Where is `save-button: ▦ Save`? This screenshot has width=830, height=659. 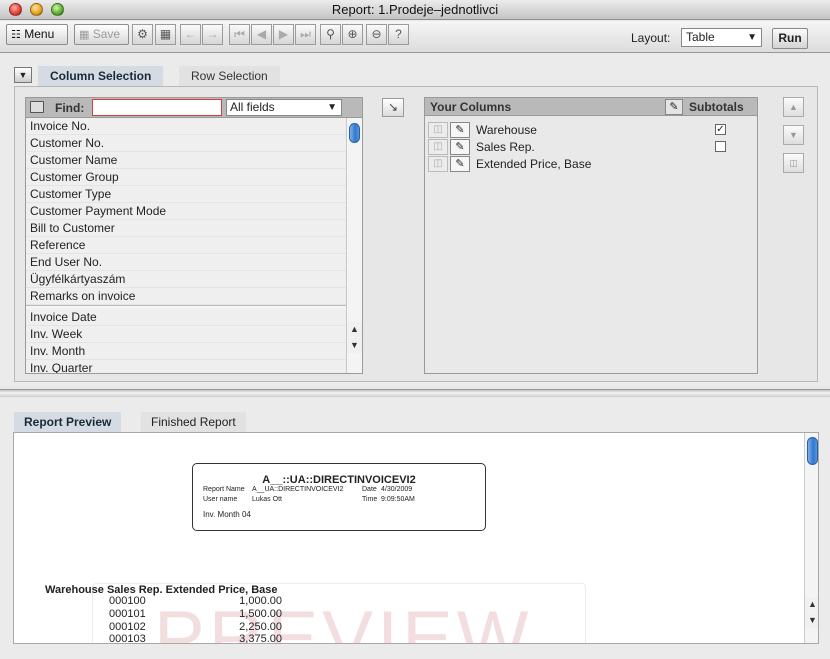 save-button: ▦ Save is located at coordinates (101, 34).